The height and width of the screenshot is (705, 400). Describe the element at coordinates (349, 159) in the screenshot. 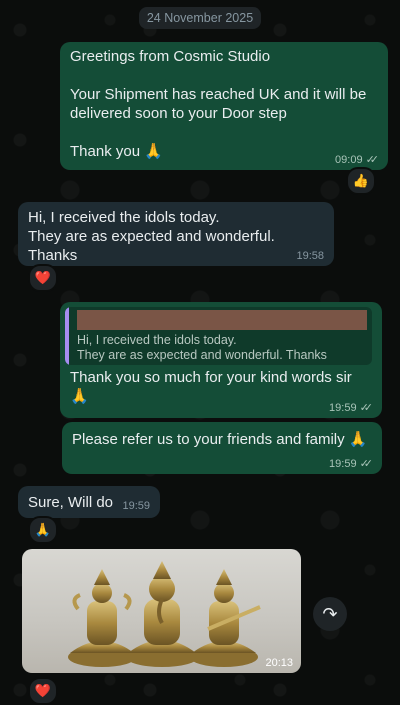

I see `message-time: 09:09` at that location.